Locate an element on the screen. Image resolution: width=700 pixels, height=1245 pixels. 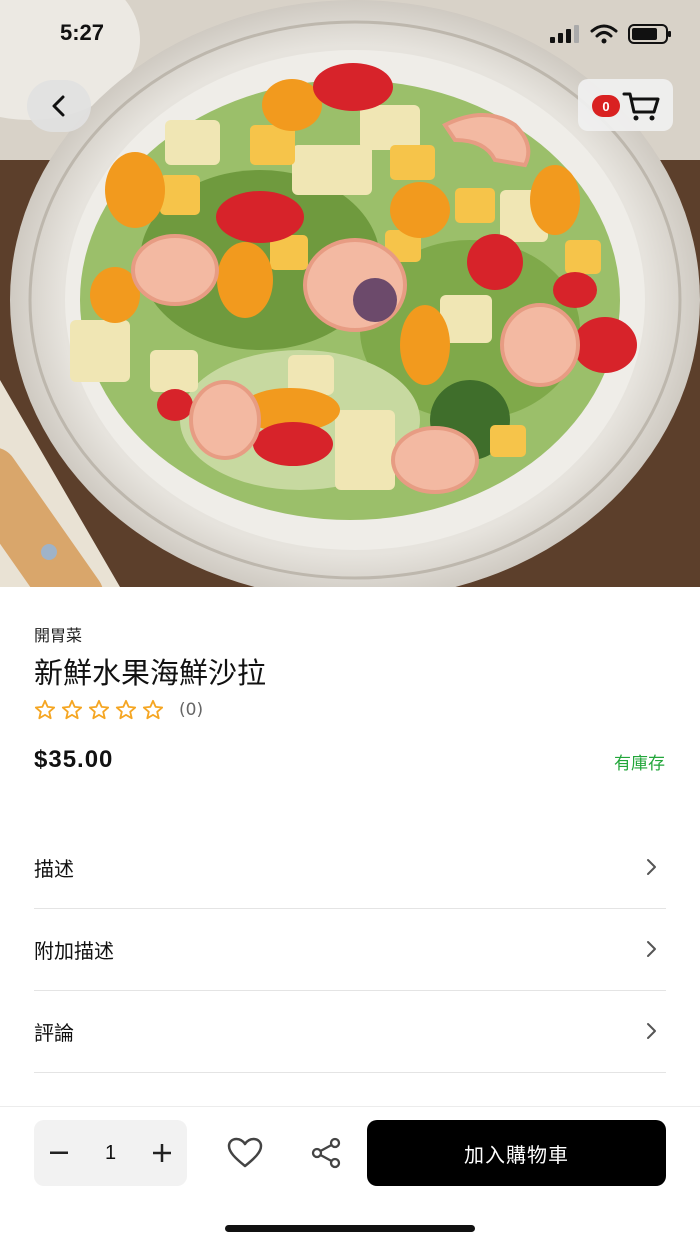
heart-icon is located at coordinates (245, 1153).